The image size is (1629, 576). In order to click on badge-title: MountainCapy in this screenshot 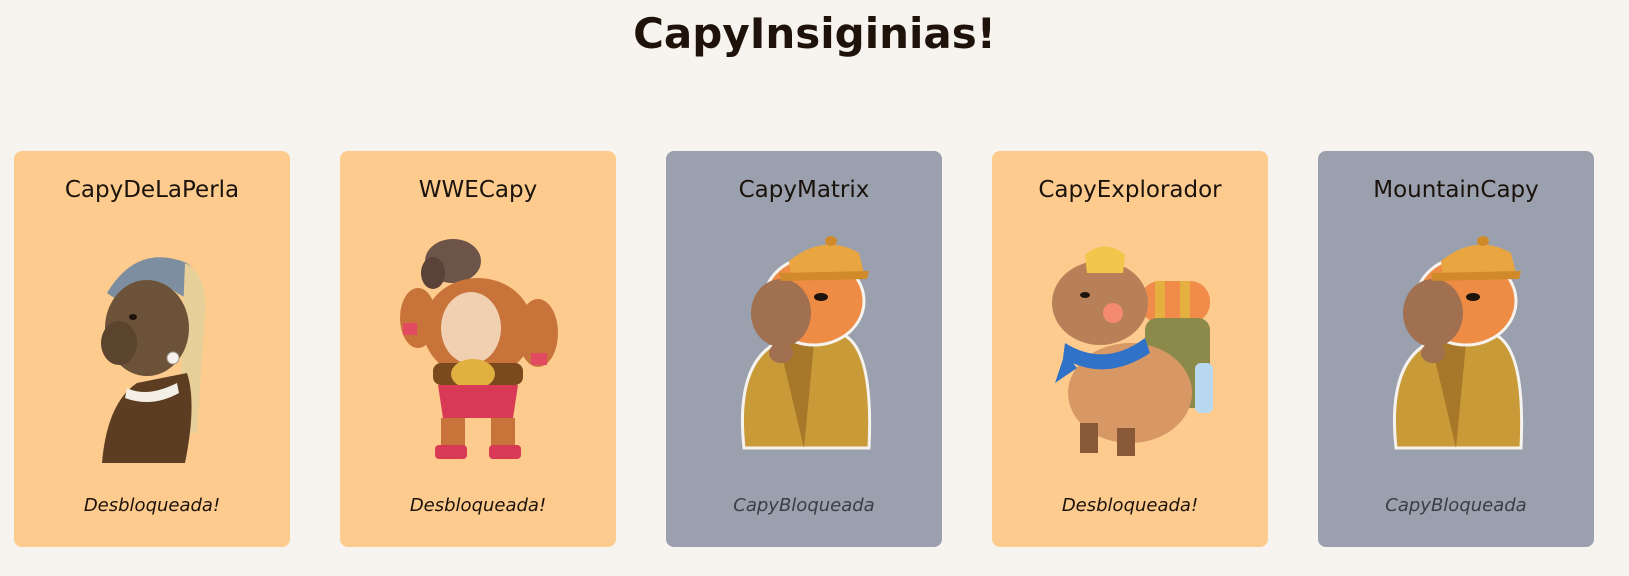, I will do `click(1456, 190)`.